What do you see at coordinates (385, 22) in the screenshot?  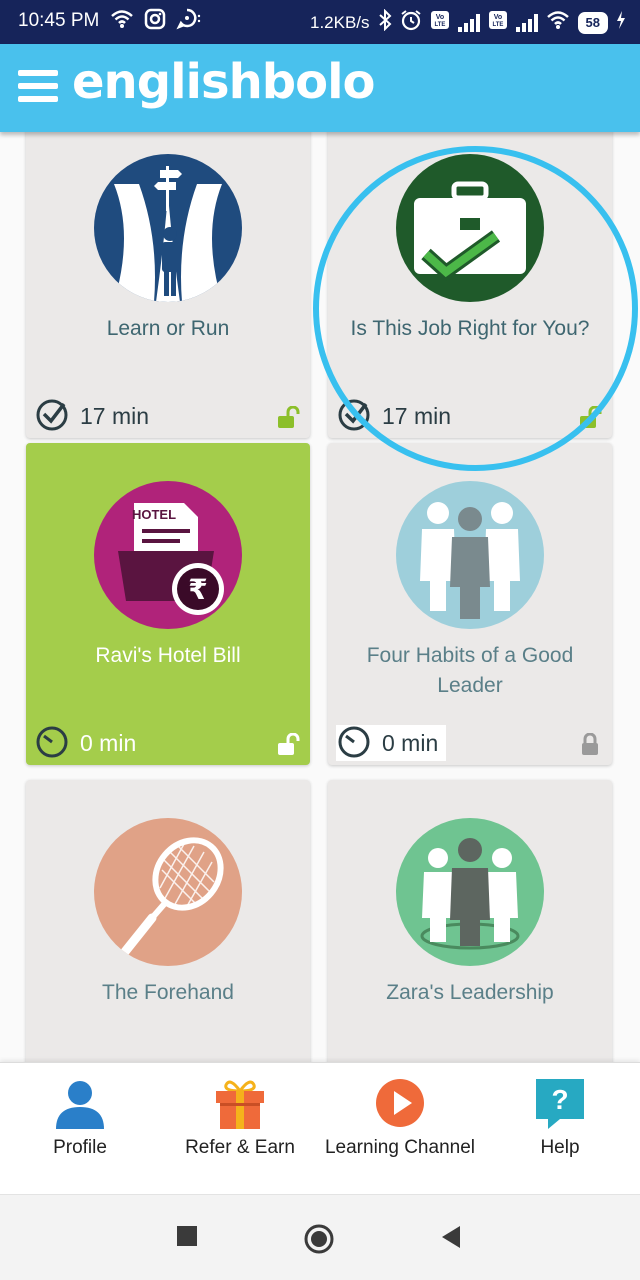 I see `bluetooth-icon` at bounding box center [385, 22].